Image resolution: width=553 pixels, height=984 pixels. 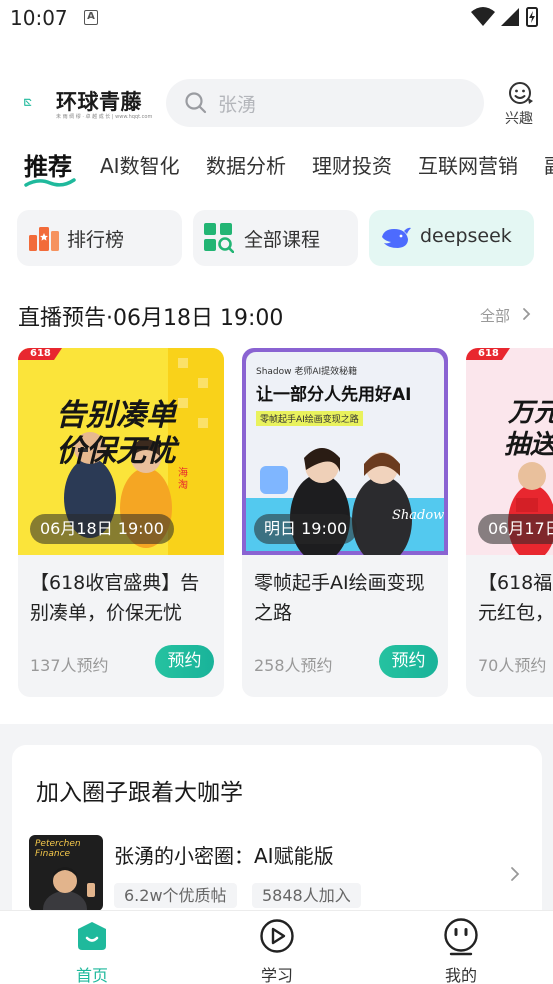 What do you see at coordinates (521, 93) in the screenshot?
I see `interest-icon` at bounding box center [521, 93].